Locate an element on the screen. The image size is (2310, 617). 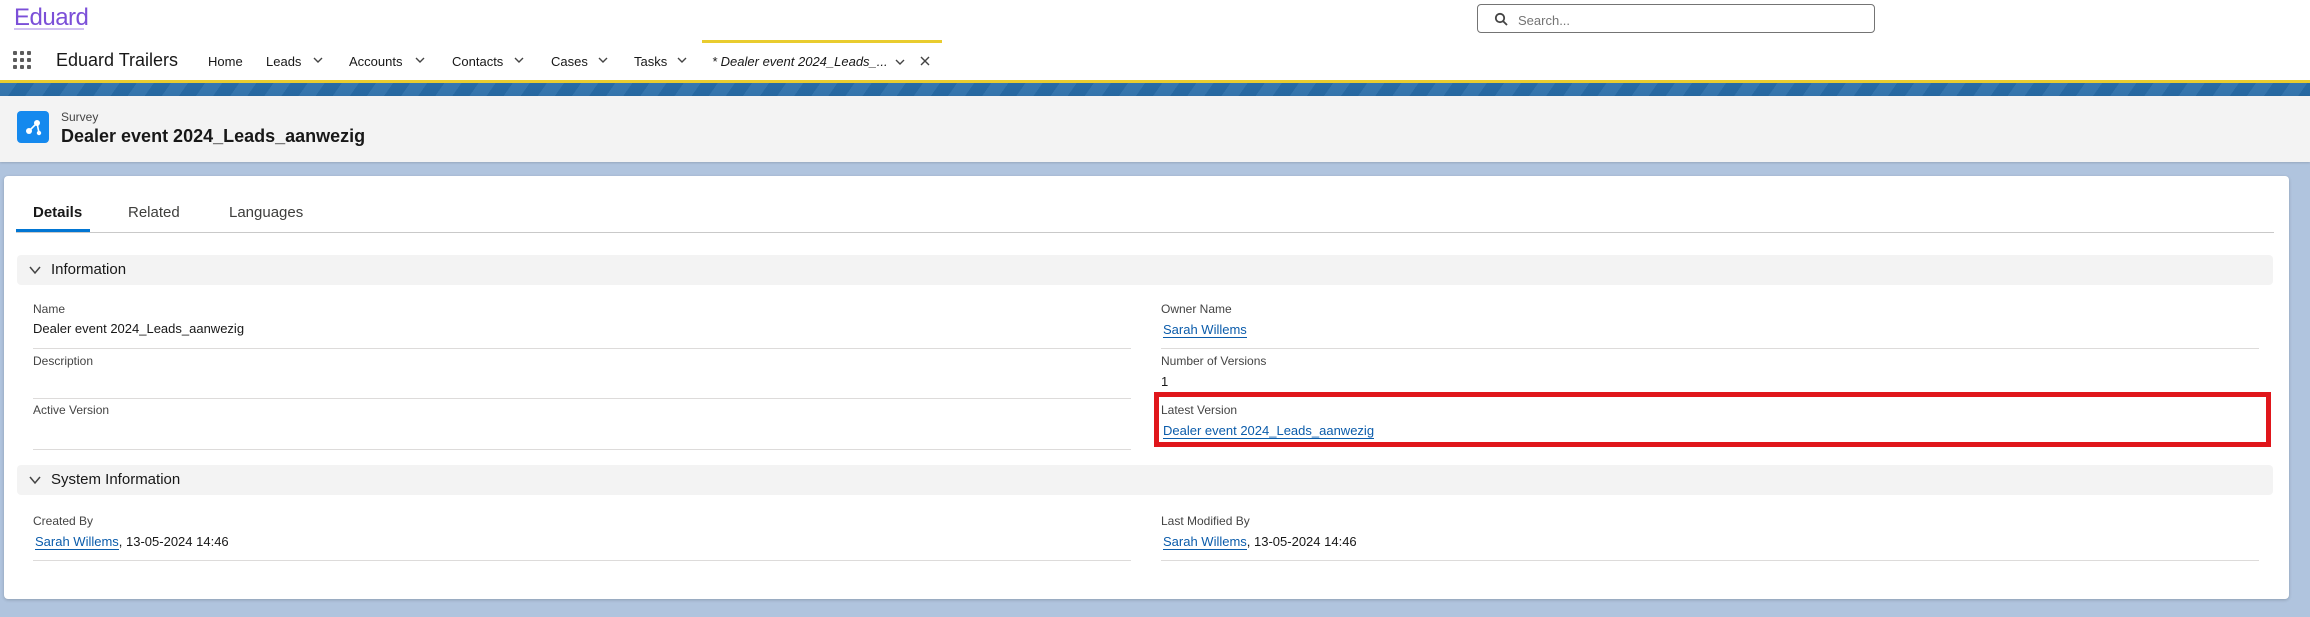
app-name: Eduard Trailers is located at coordinates (117, 60).